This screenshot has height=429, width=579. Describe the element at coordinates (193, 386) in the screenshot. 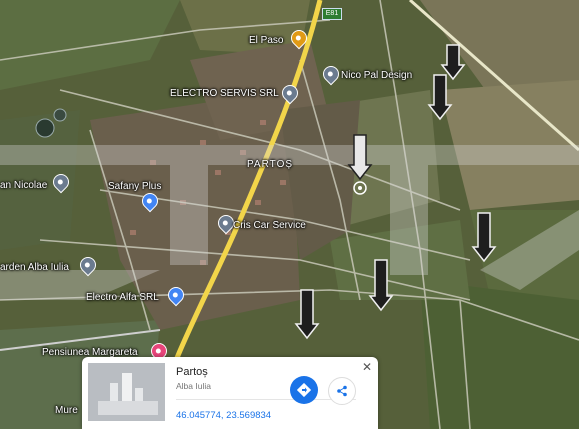

I see `place-subtitle: Alba Iulia` at that location.